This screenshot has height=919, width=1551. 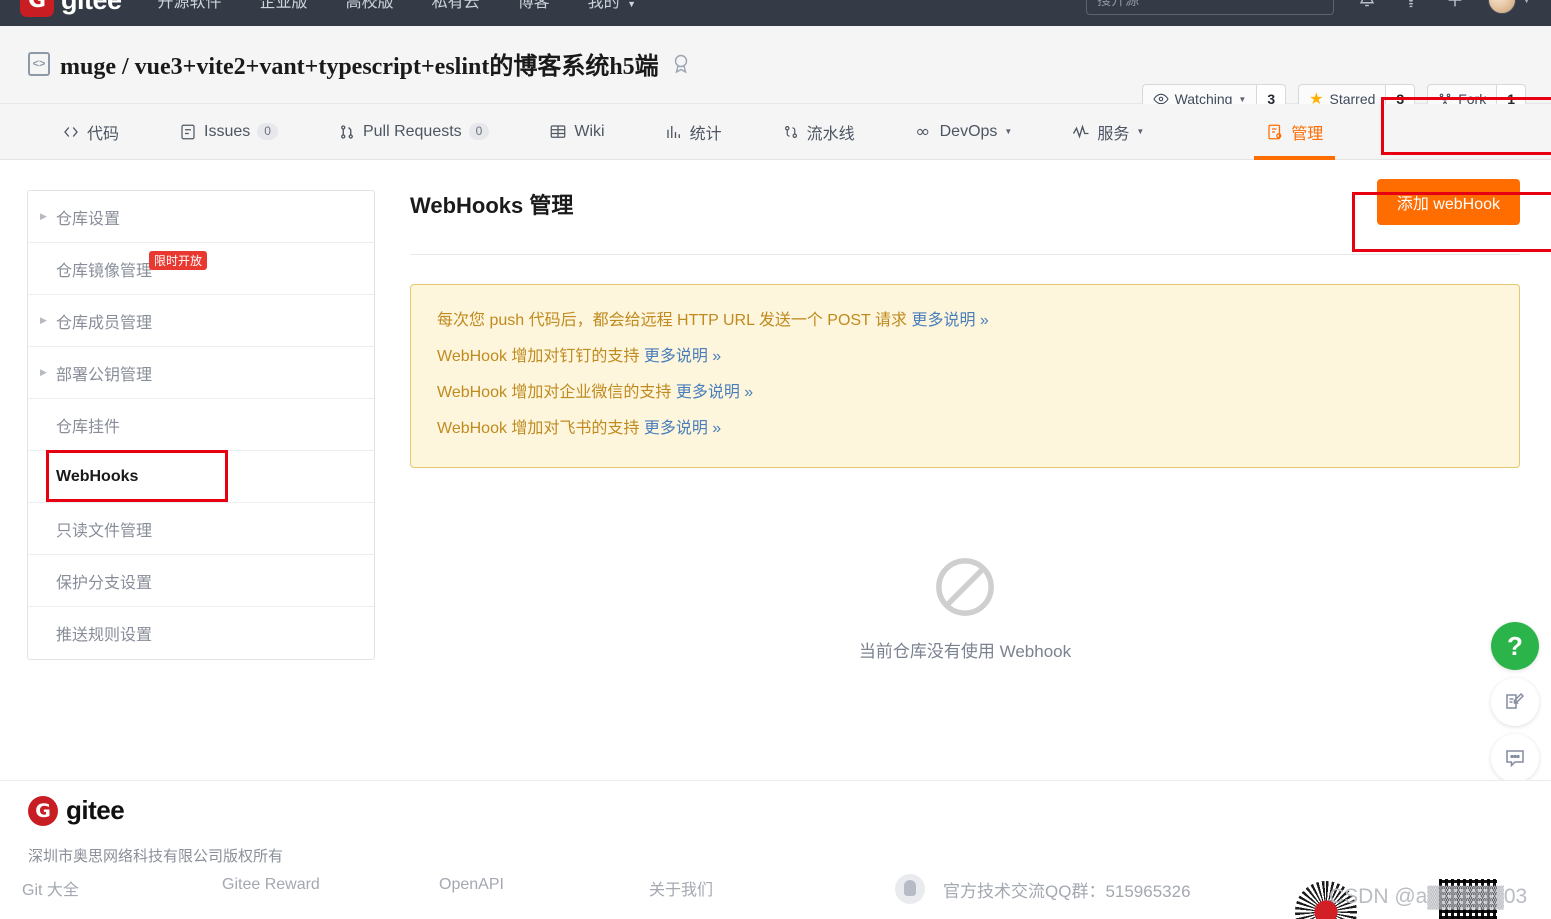 What do you see at coordinates (964, 132) in the screenshot?
I see `tab-devops: DevOps ▼` at bounding box center [964, 132].